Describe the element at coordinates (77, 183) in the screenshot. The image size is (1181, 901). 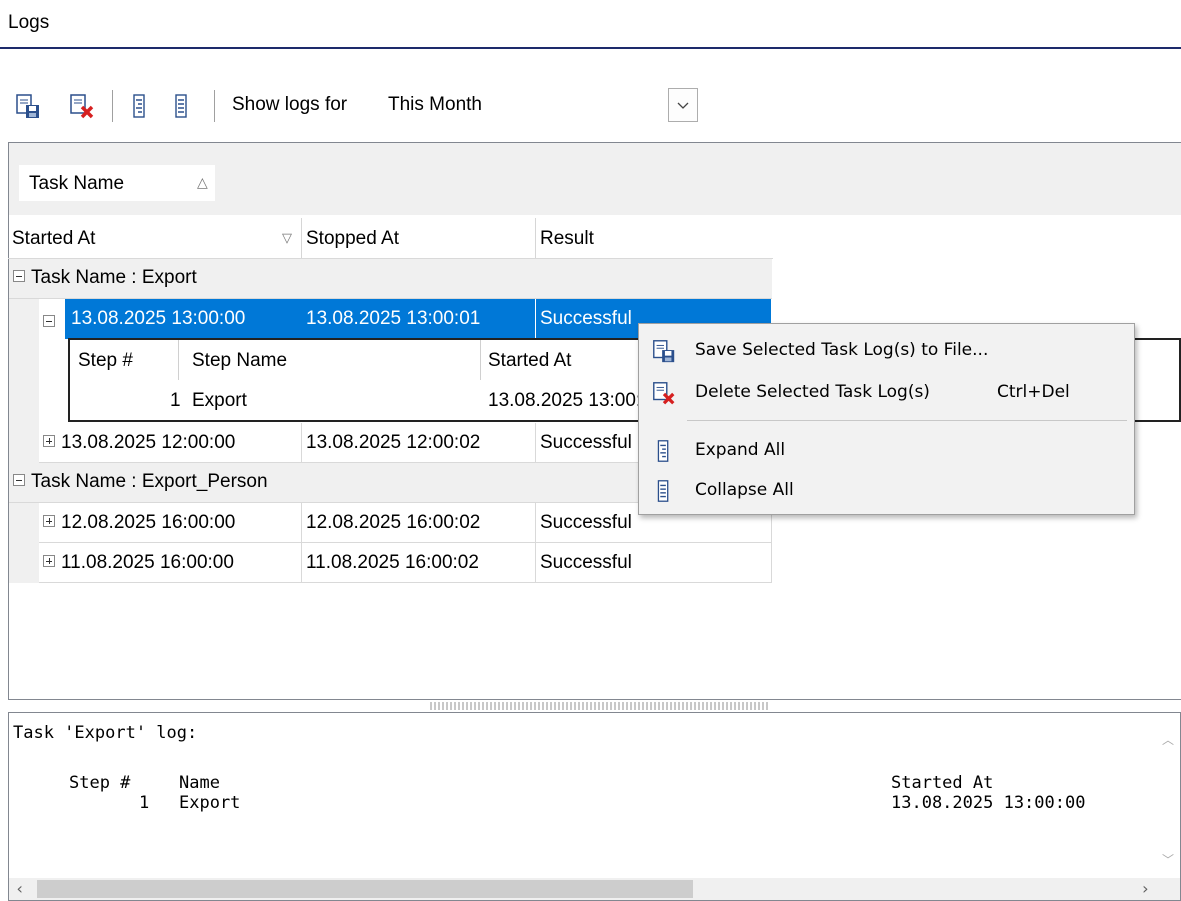
I see `group-by-label: Task Name` at that location.